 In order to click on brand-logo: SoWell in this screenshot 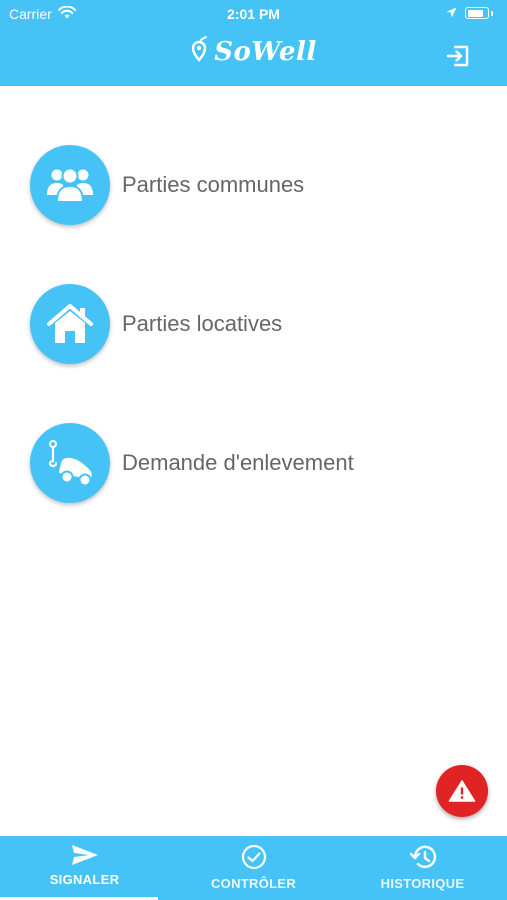, I will do `click(253, 51)`.